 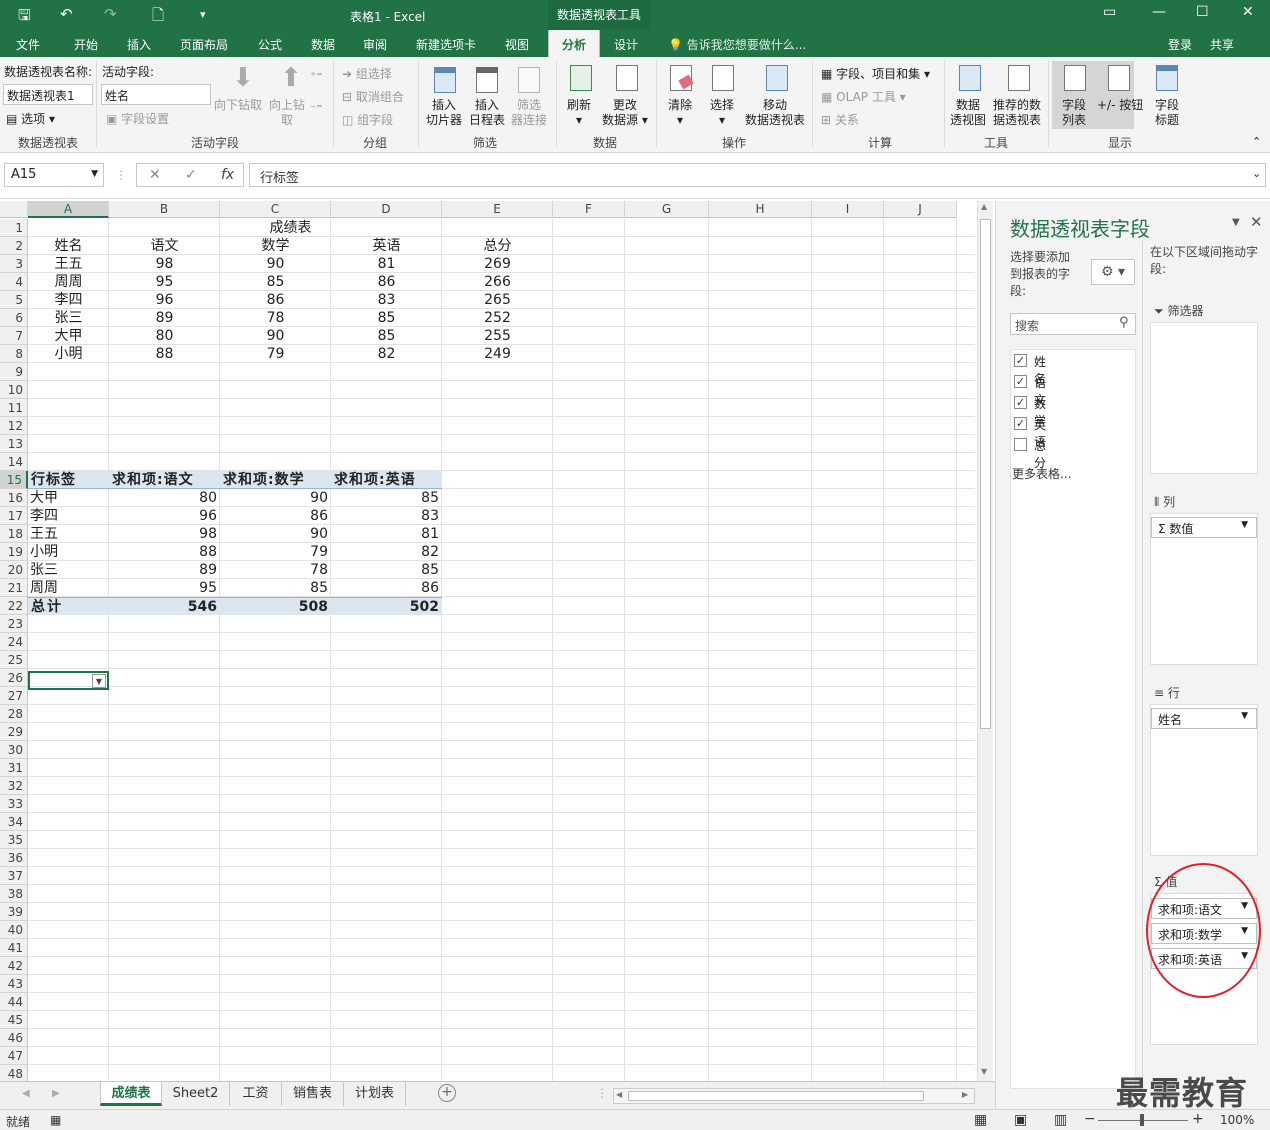 What do you see at coordinates (14, 696) in the screenshot?
I see `row-header: 27` at bounding box center [14, 696].